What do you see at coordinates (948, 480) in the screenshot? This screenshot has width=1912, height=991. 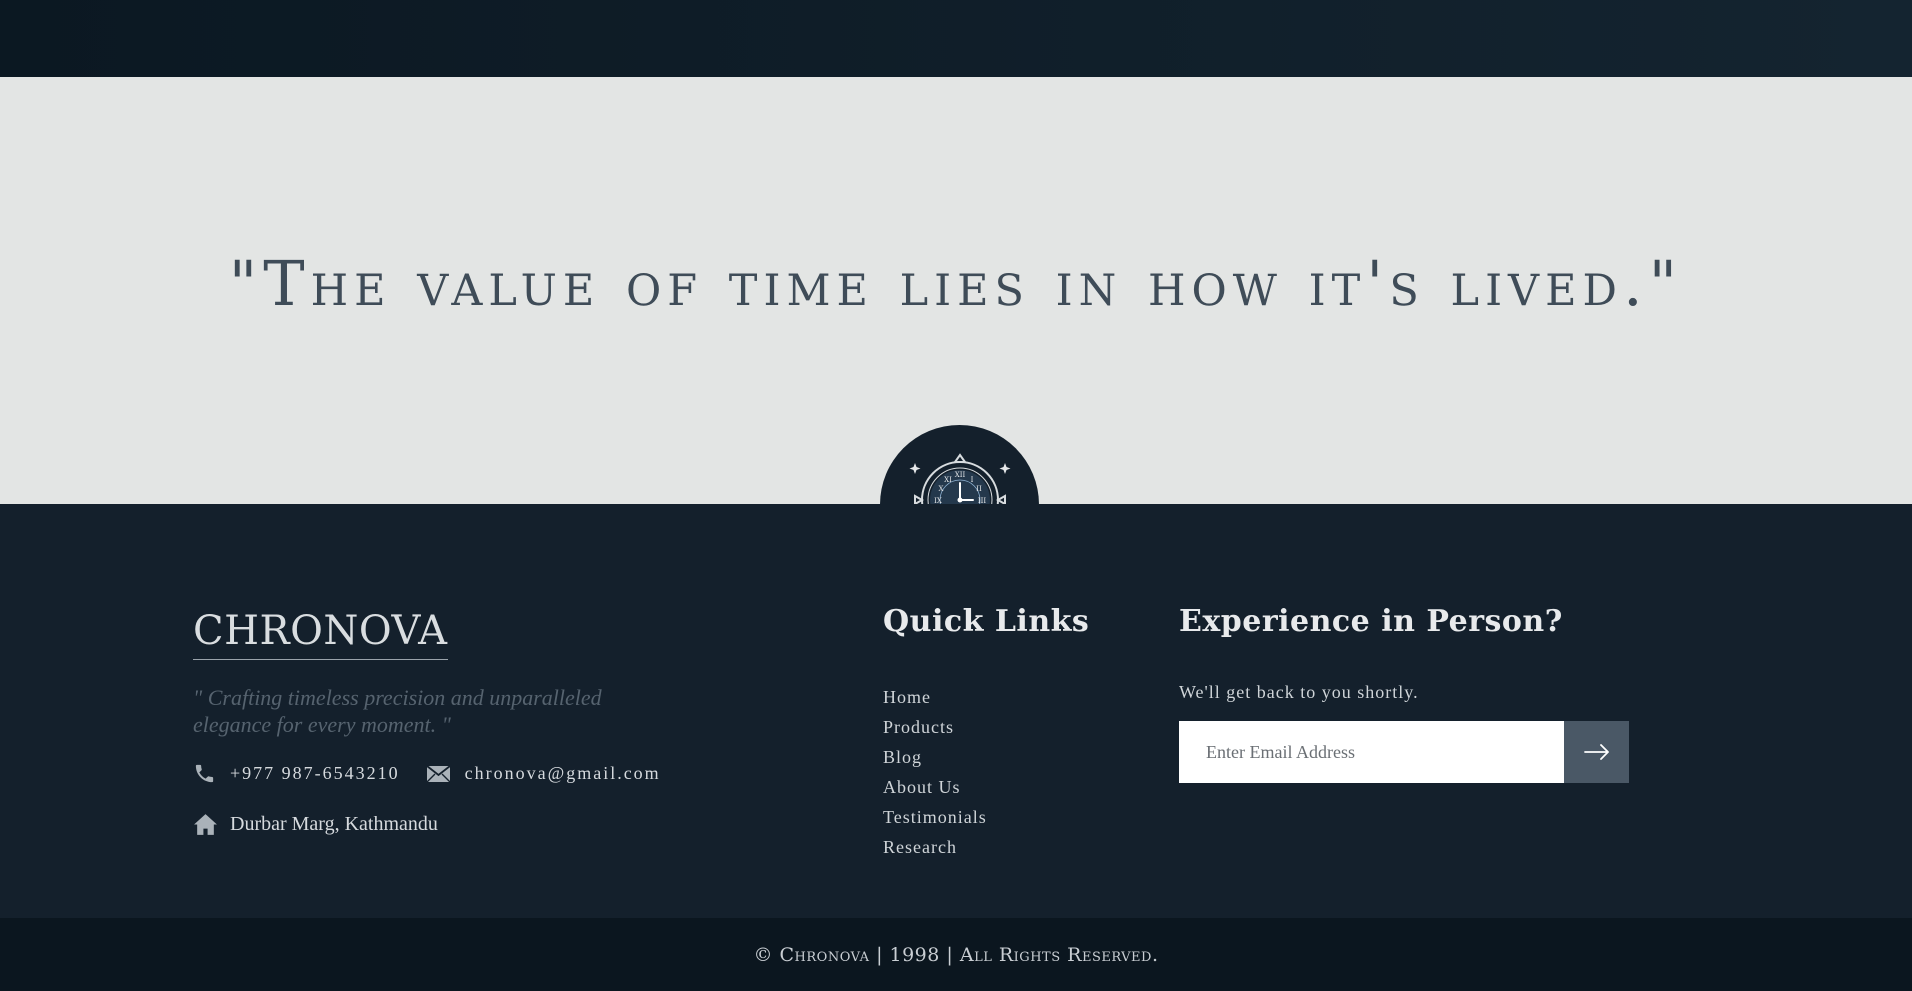 I see `svg-text: XI` at bounding box center [948, 480].